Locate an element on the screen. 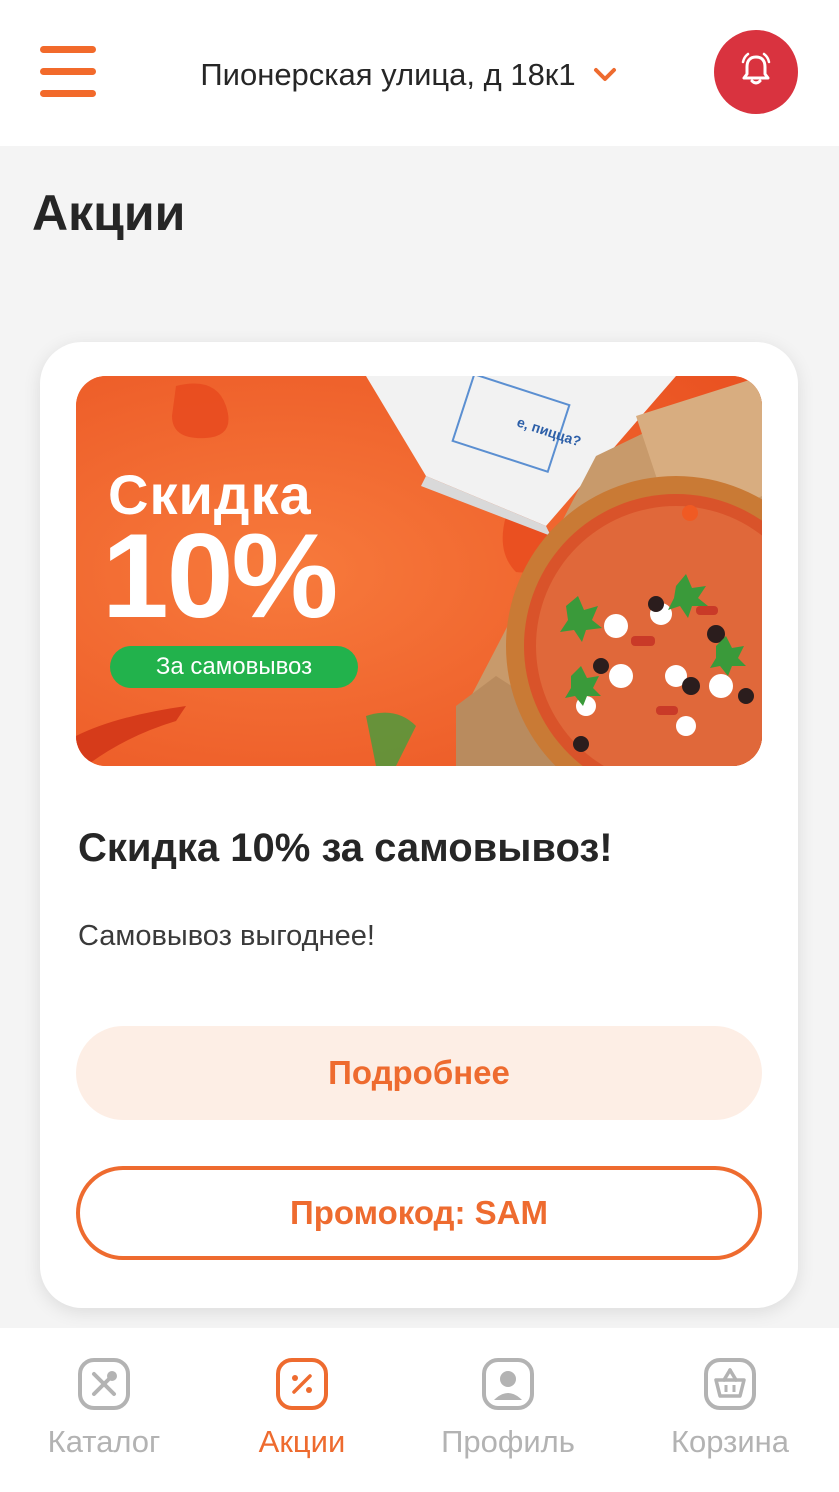 This screenshot has width=839, height=1492. nav-catalog: Каталог is located at coordinates (104, 1416).